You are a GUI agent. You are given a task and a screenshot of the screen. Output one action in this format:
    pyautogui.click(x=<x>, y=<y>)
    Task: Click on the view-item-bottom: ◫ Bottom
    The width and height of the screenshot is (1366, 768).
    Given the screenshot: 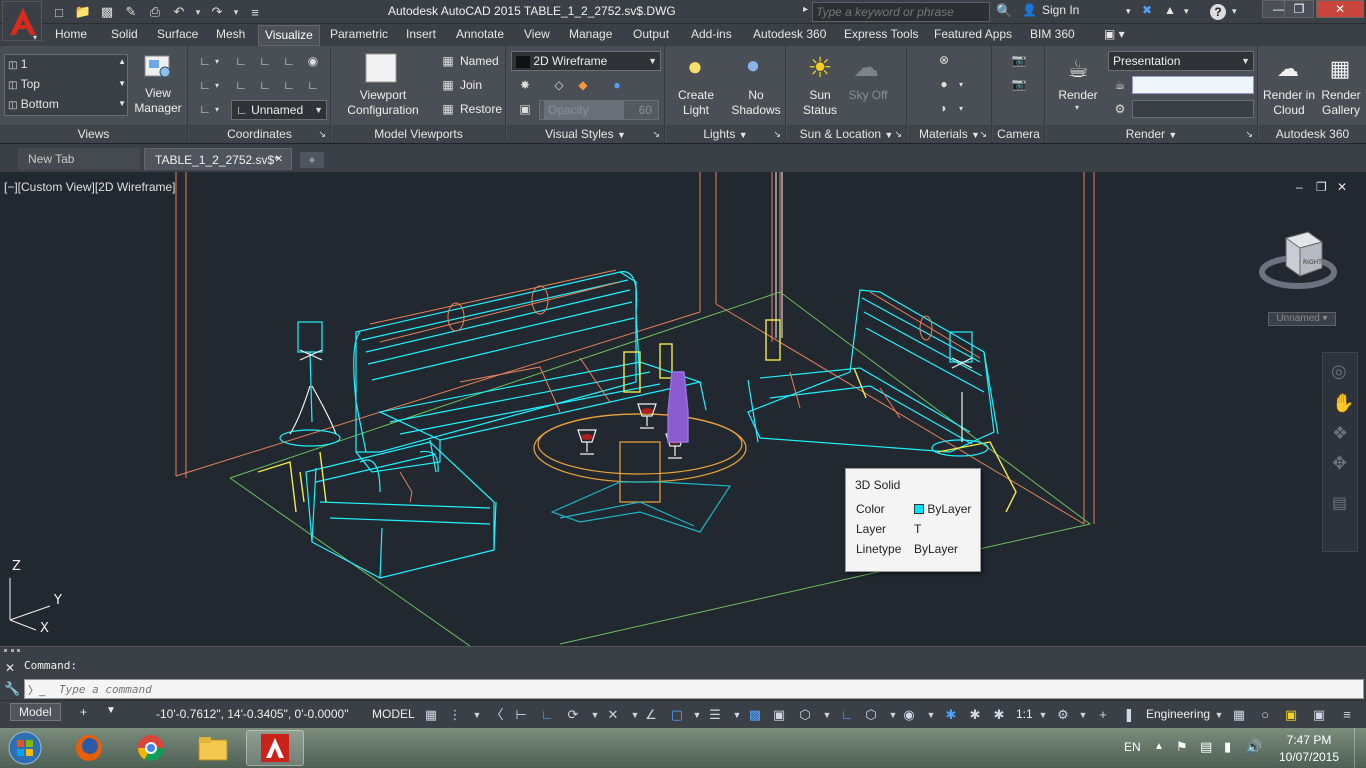 What is the action you would take?
    pyautogui.click(x=62, y=106)
    